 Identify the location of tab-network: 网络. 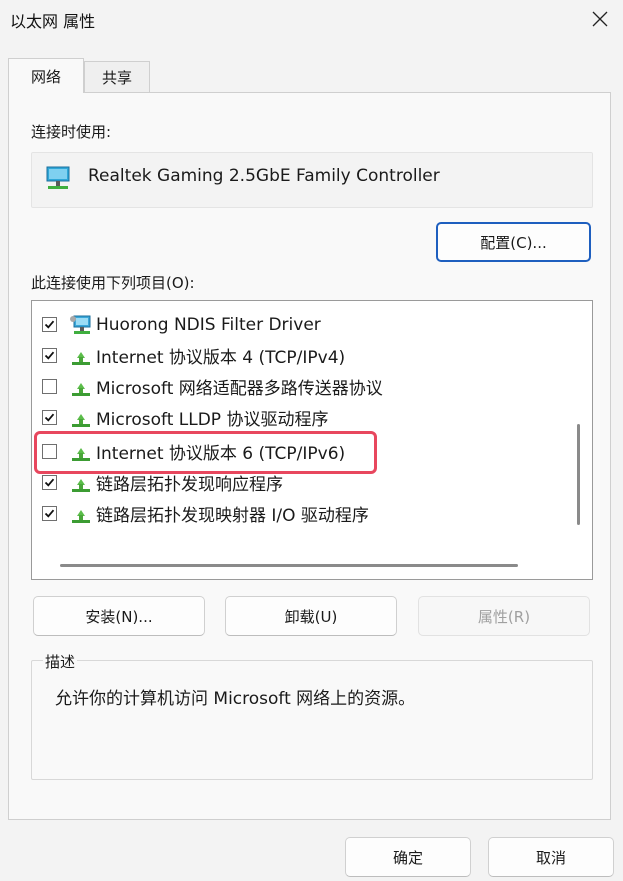
(46, 75).